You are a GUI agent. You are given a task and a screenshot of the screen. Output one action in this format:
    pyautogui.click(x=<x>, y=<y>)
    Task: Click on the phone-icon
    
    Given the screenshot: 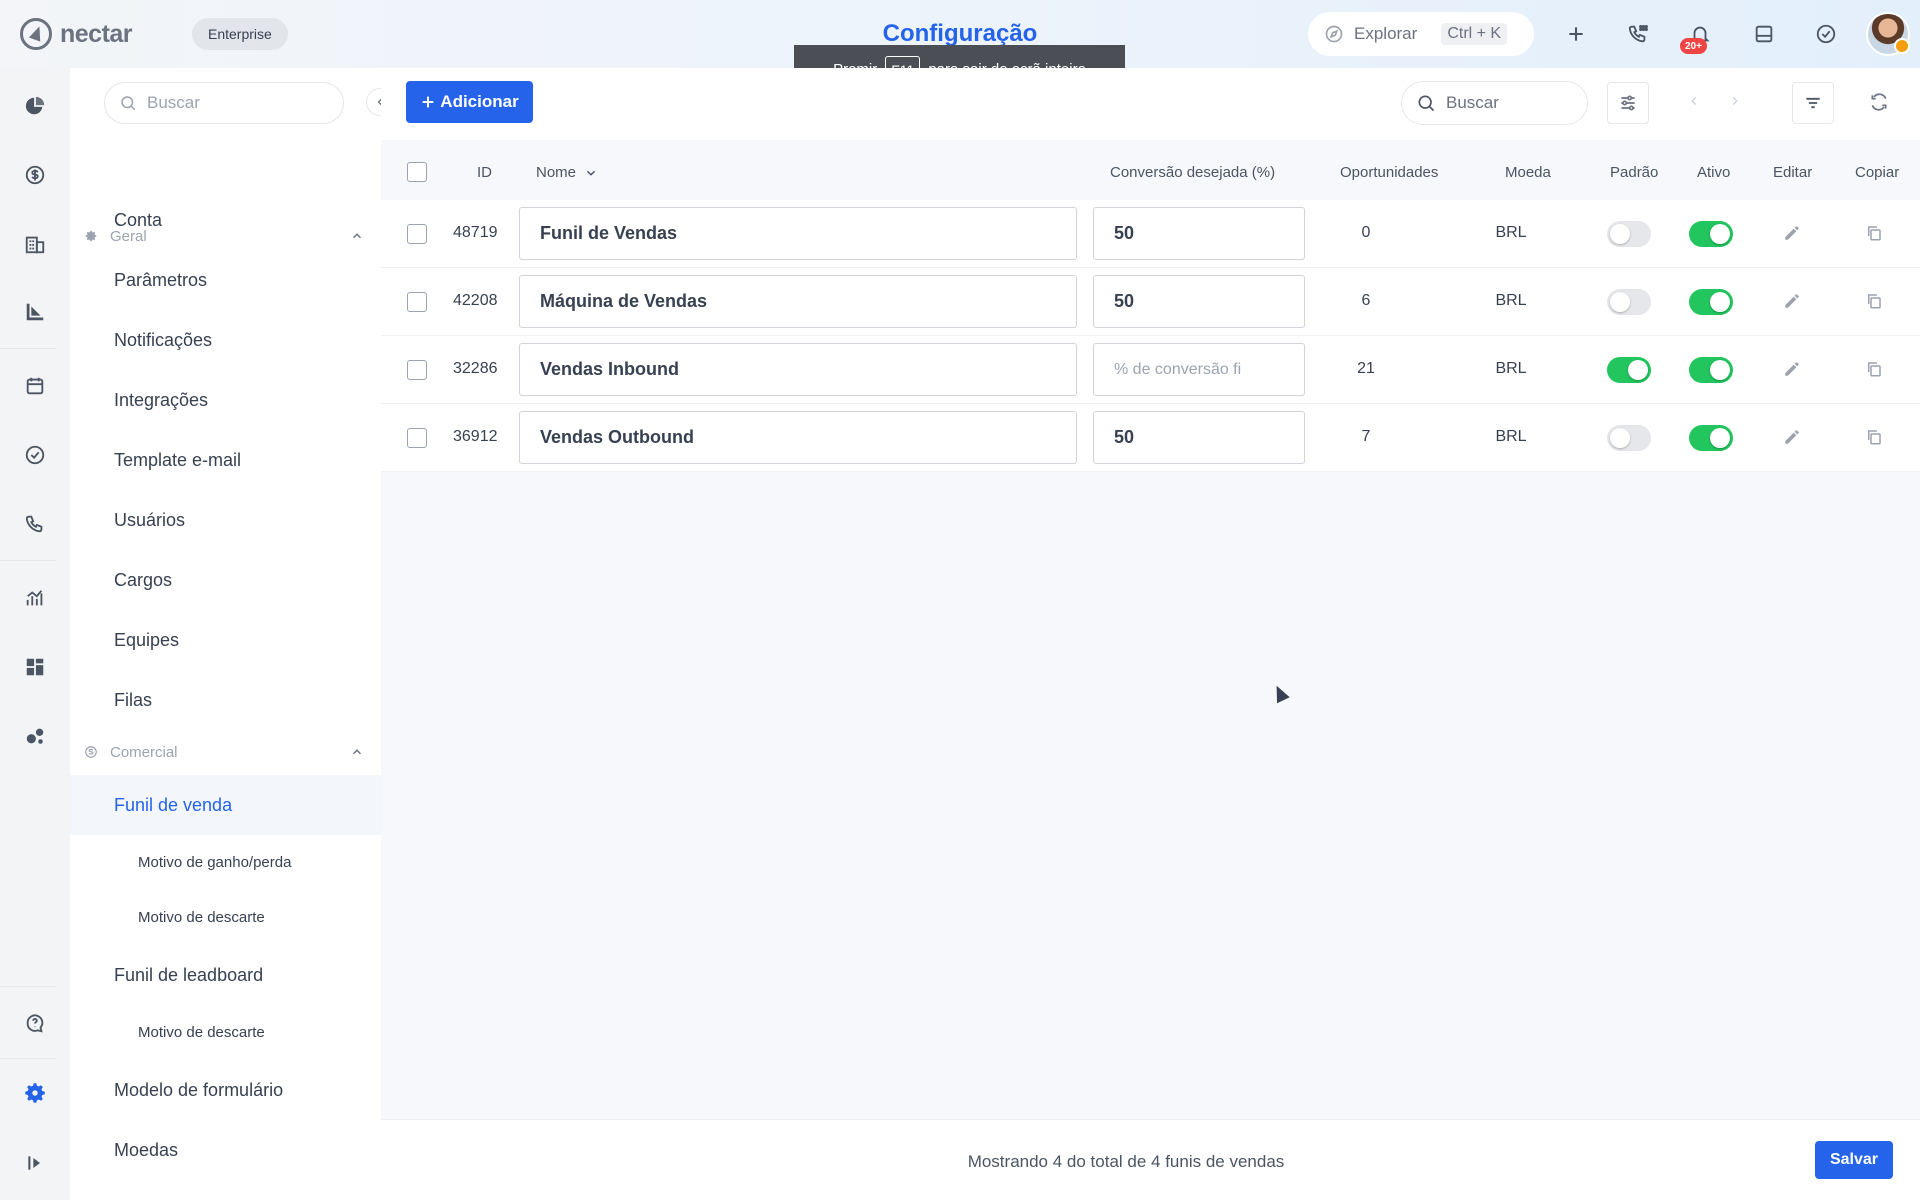 What is the action you would take?
    pyautogui.click(x=35, y=524)
    